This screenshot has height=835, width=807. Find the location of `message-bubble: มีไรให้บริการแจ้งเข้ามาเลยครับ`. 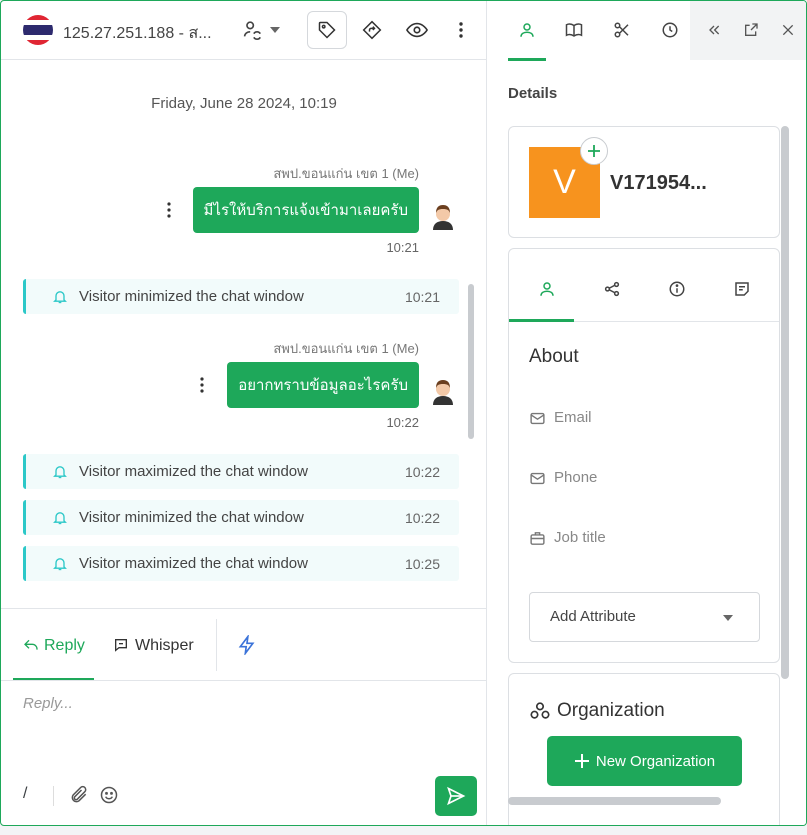

message-bubble: มีไรให้บริการแจ้งเข้ามาเลยครับ is located at coordinates (305, 210).